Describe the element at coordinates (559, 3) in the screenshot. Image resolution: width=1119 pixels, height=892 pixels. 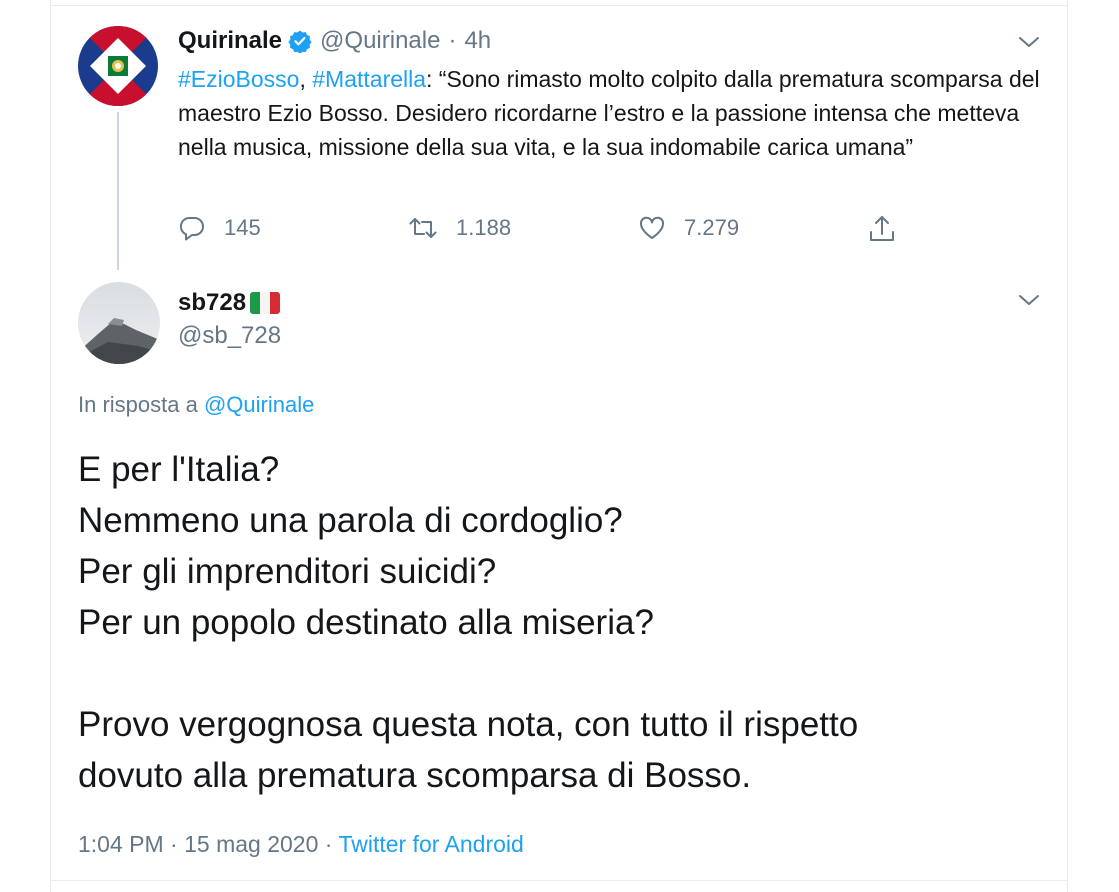
I see `top-divider` at that location.